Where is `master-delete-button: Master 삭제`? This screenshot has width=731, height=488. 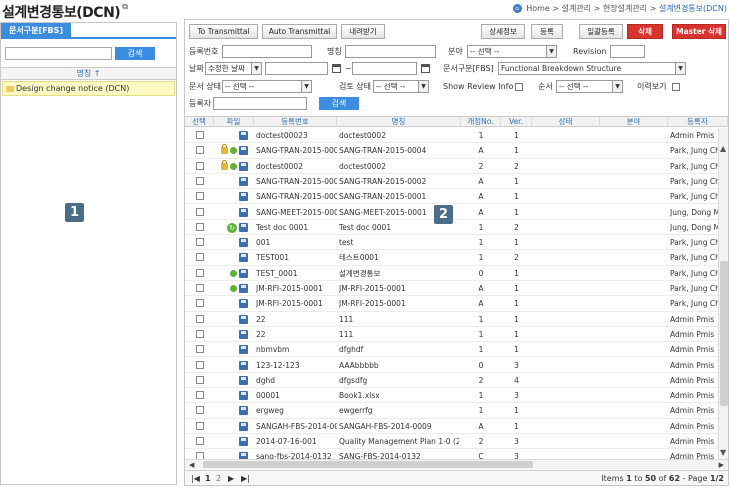
master-delete-button: Master 삭제 is located at coordinates (699, 31).